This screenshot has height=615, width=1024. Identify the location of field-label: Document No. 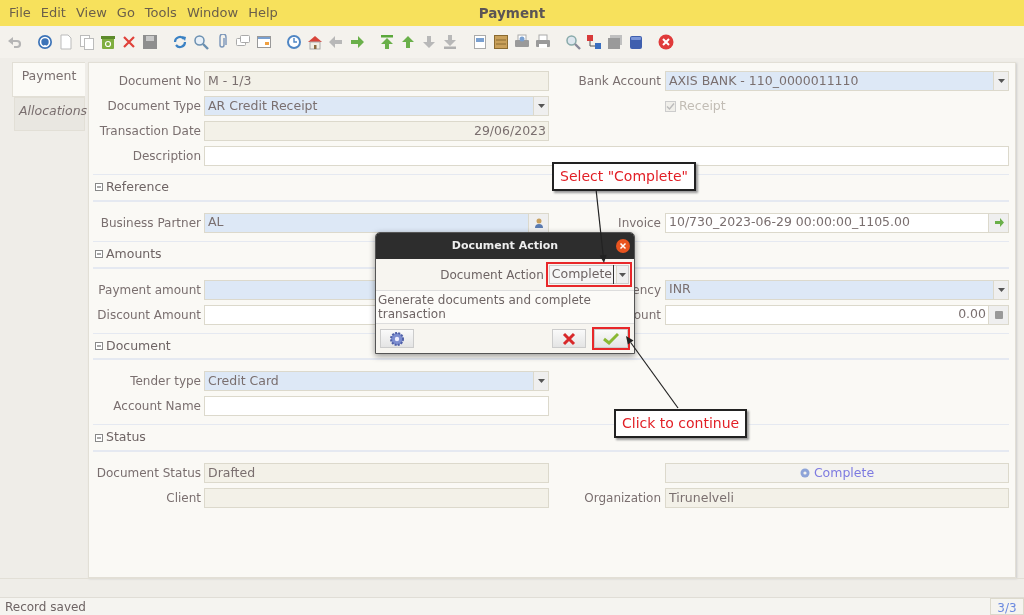
(159, 81).